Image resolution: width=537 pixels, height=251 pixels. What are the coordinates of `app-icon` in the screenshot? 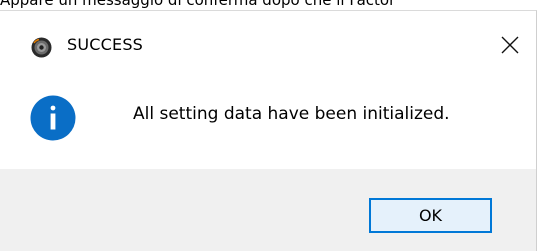 It's located at (41, 47).